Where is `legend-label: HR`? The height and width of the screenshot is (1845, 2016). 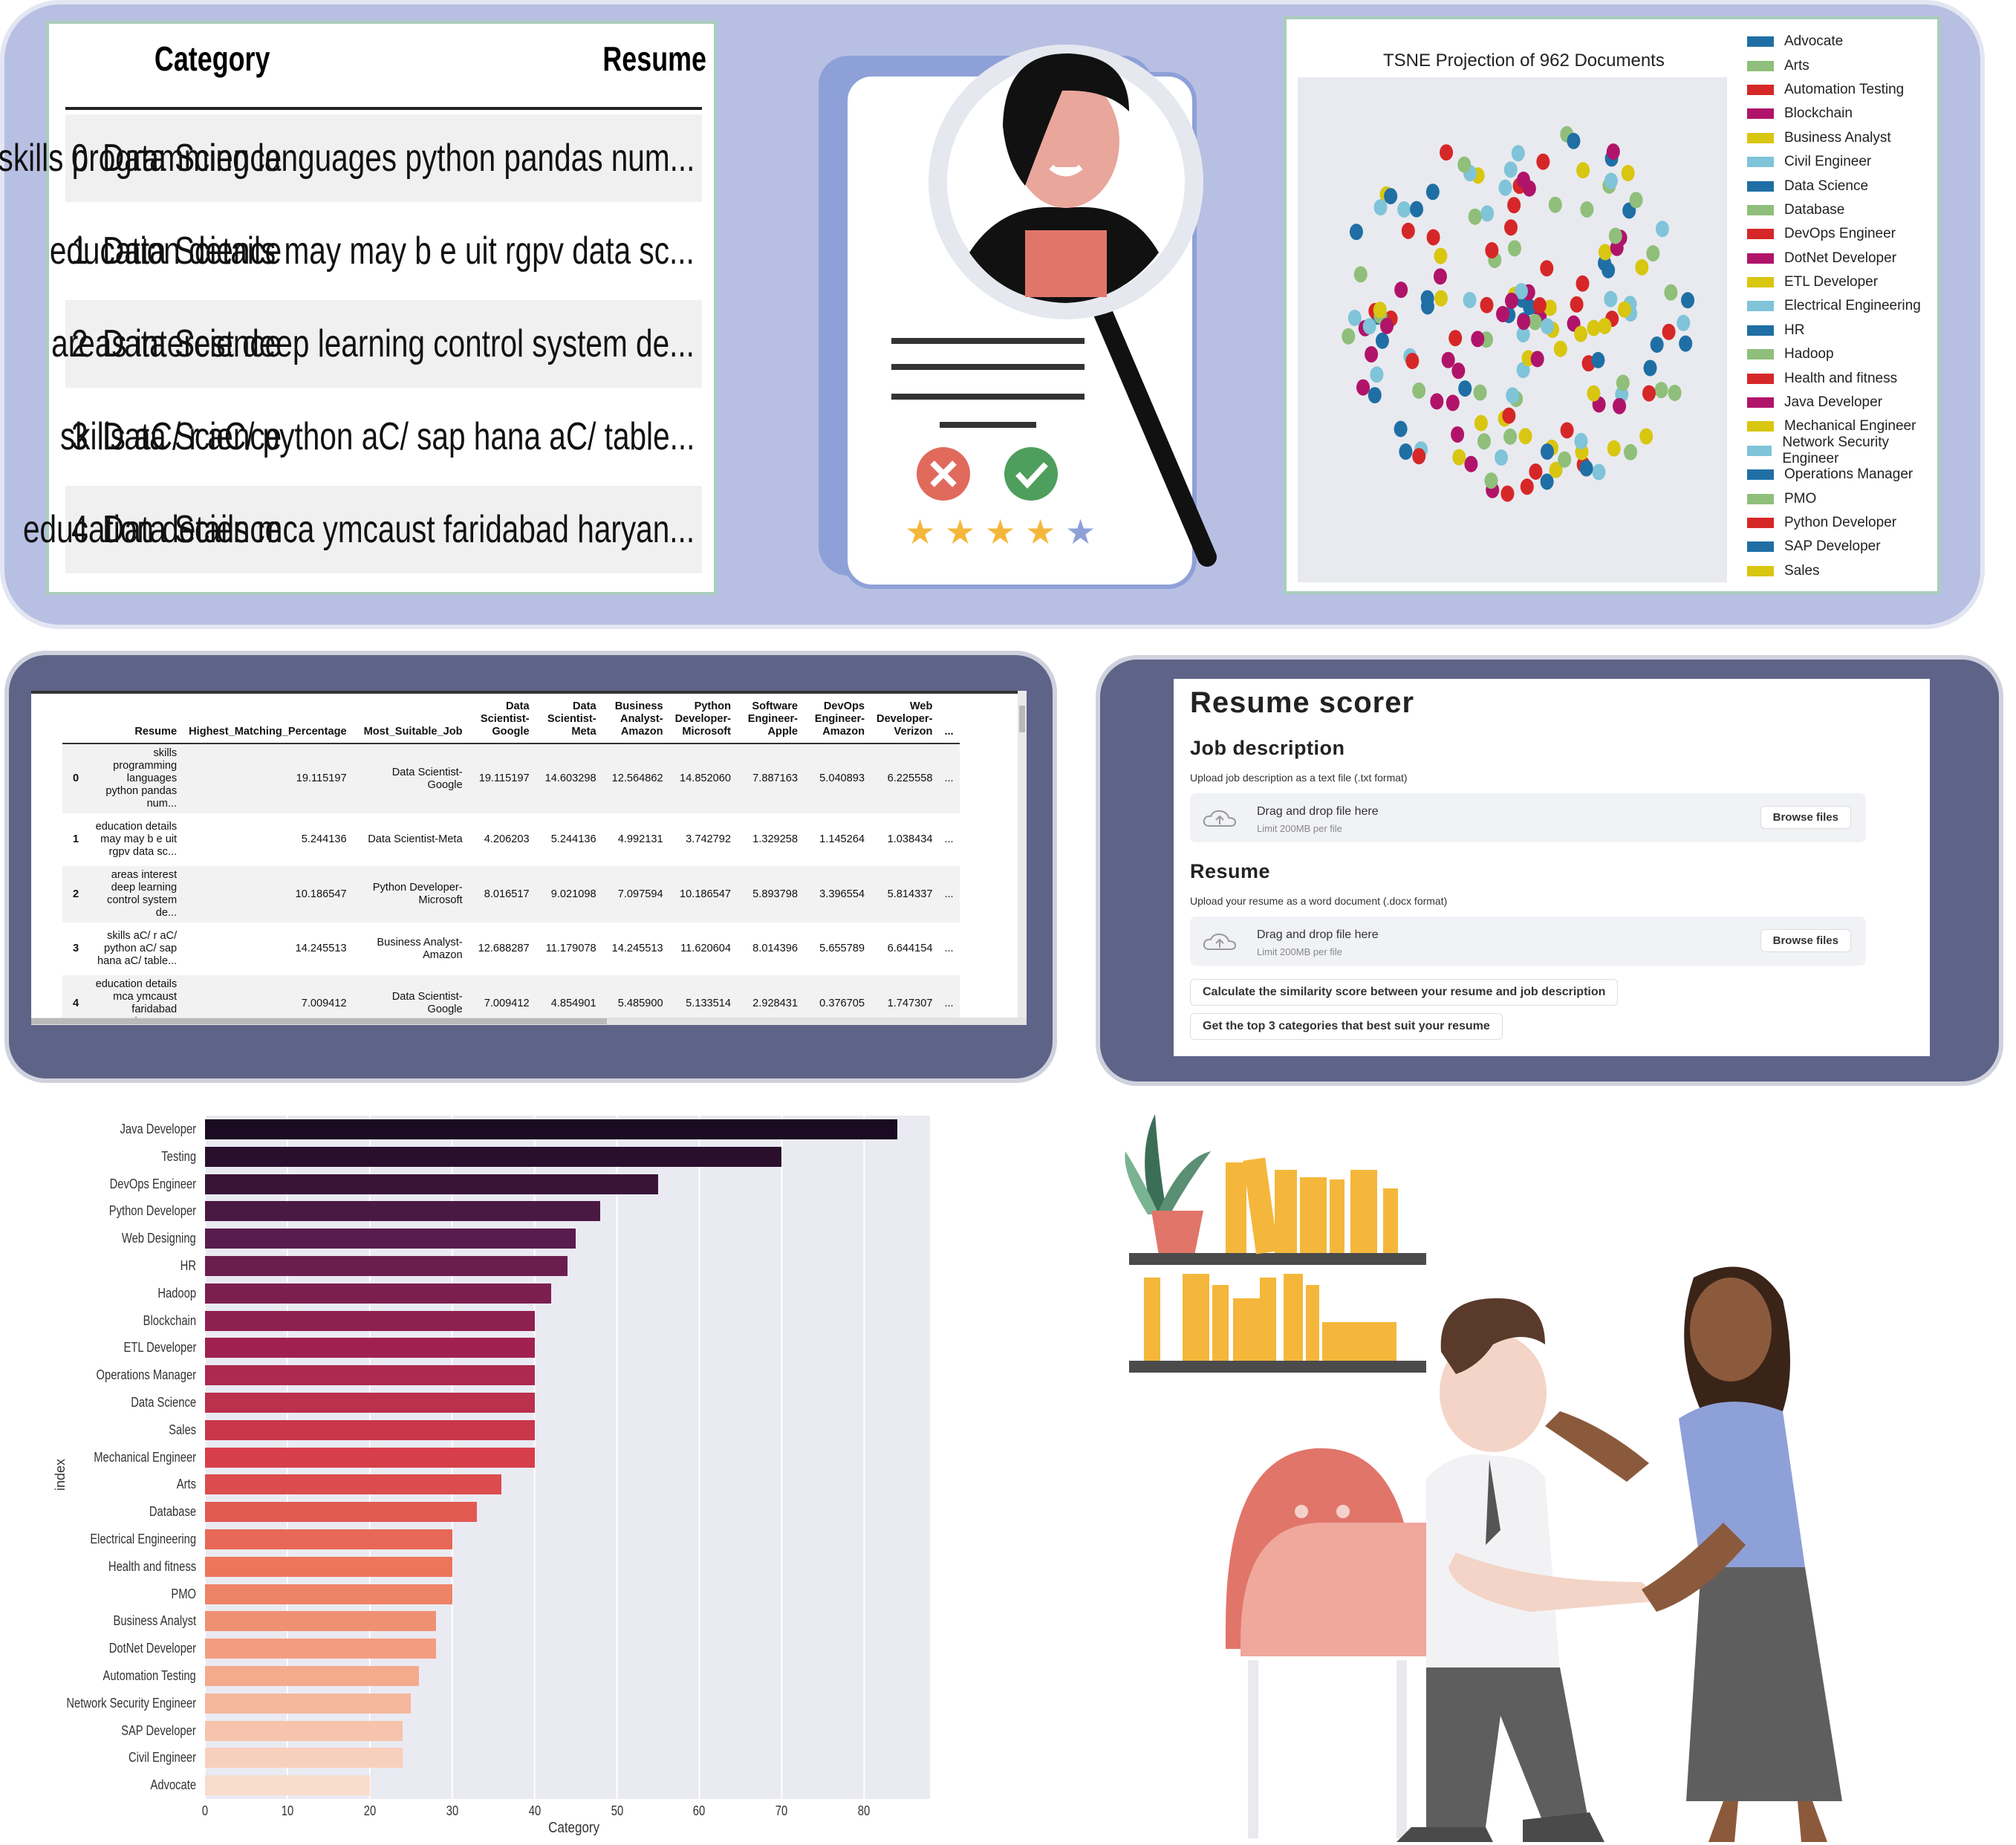 legend-label: HR is located at coordinates (1794, 330).